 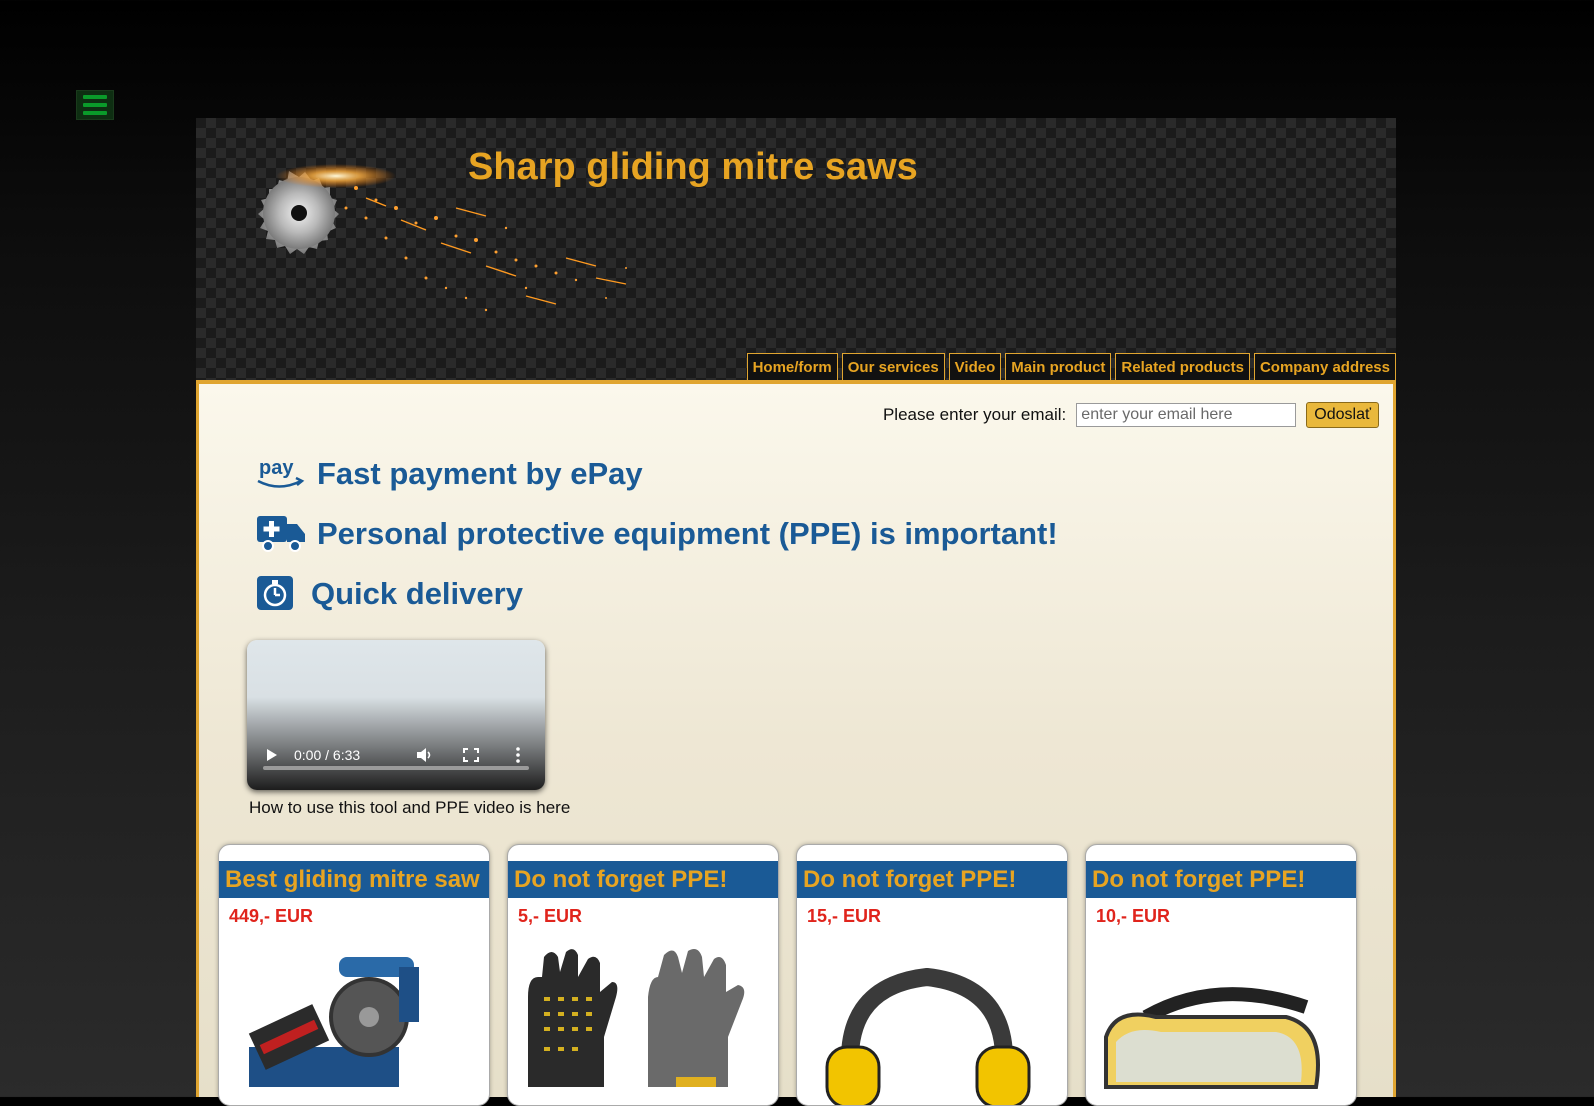 What do you see at coordinates (518, 755) in the screenshot?
I see `more-options-icon` at bounding box center [518, 755].